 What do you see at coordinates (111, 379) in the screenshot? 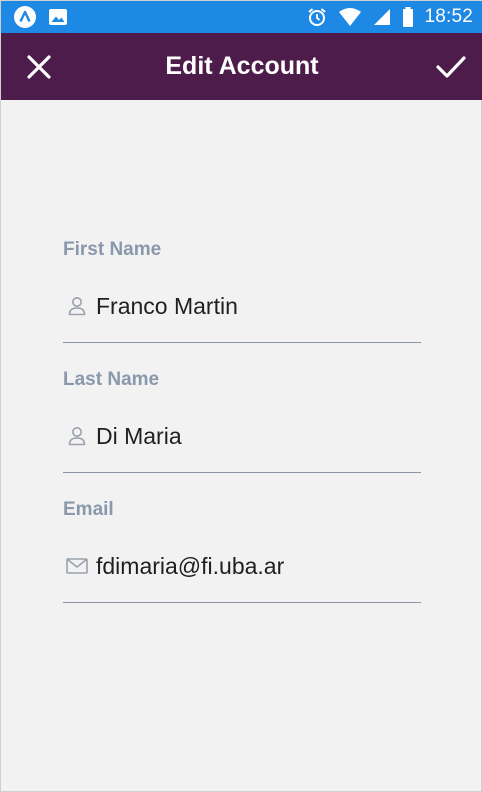
I see `last-name-label: Last Name` at bounding box center [111, 379].